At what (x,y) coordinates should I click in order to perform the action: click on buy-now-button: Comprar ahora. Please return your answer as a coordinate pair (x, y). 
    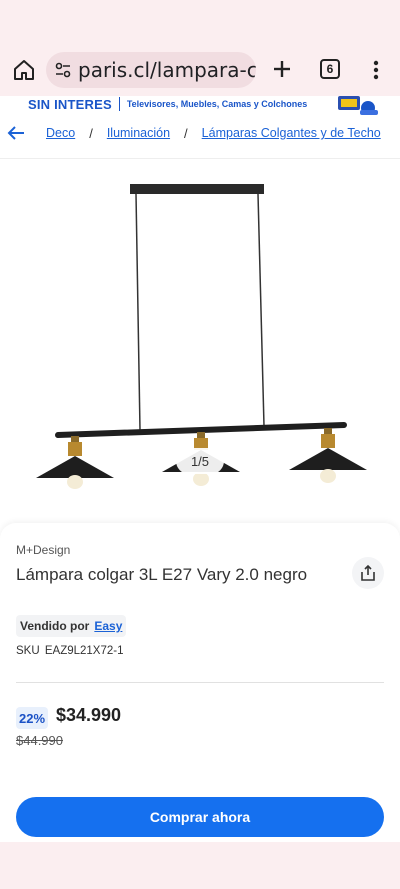
    Looking at the image, I should click on (200, 817).